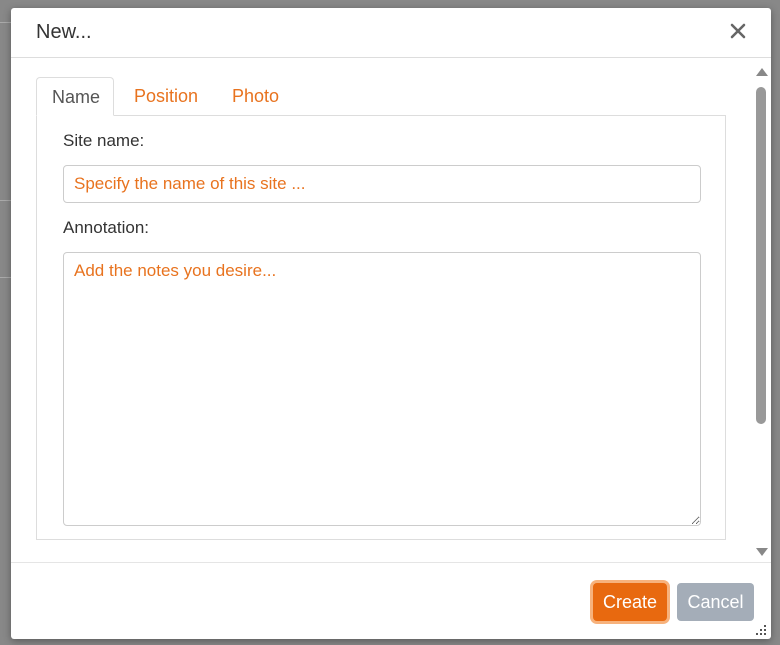 The width and height of the screenshot is (780, 645). What do you see at coordinates (166, 96) in the screenshot?
I see `tab-position: Position` at bounding box center [166, 96].